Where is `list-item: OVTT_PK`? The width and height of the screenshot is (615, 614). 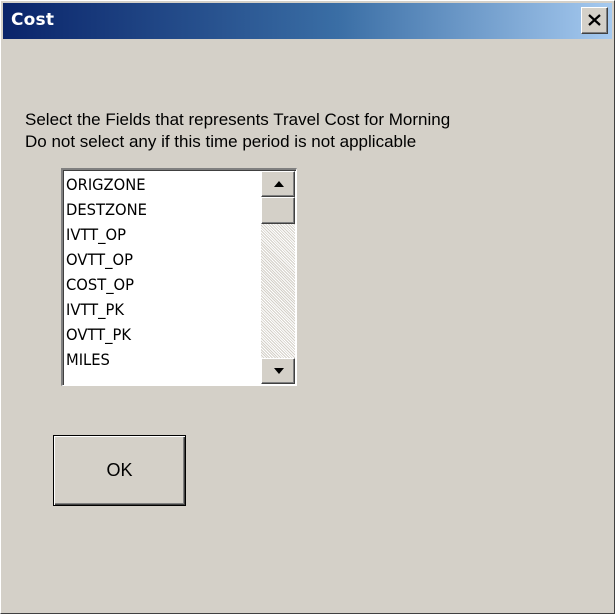 list-item: OVTT_PK is located at coordinates (155, 334).